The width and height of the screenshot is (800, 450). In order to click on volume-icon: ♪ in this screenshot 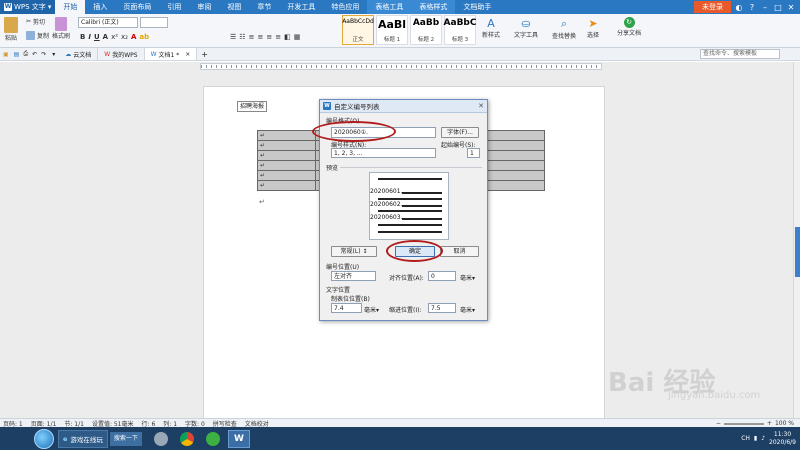, I will do `click(763, 438)`.